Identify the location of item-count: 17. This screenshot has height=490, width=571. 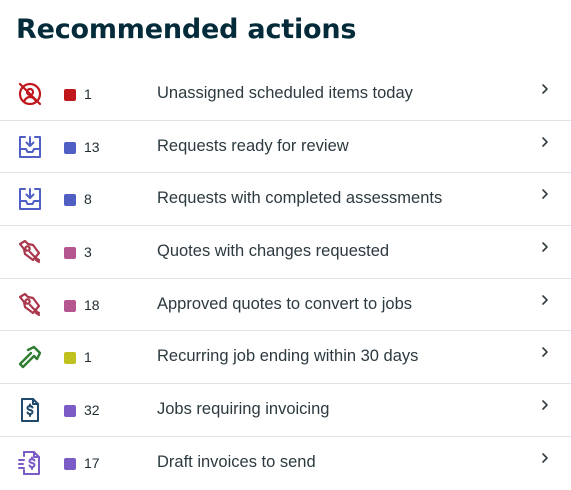
(92, 462).